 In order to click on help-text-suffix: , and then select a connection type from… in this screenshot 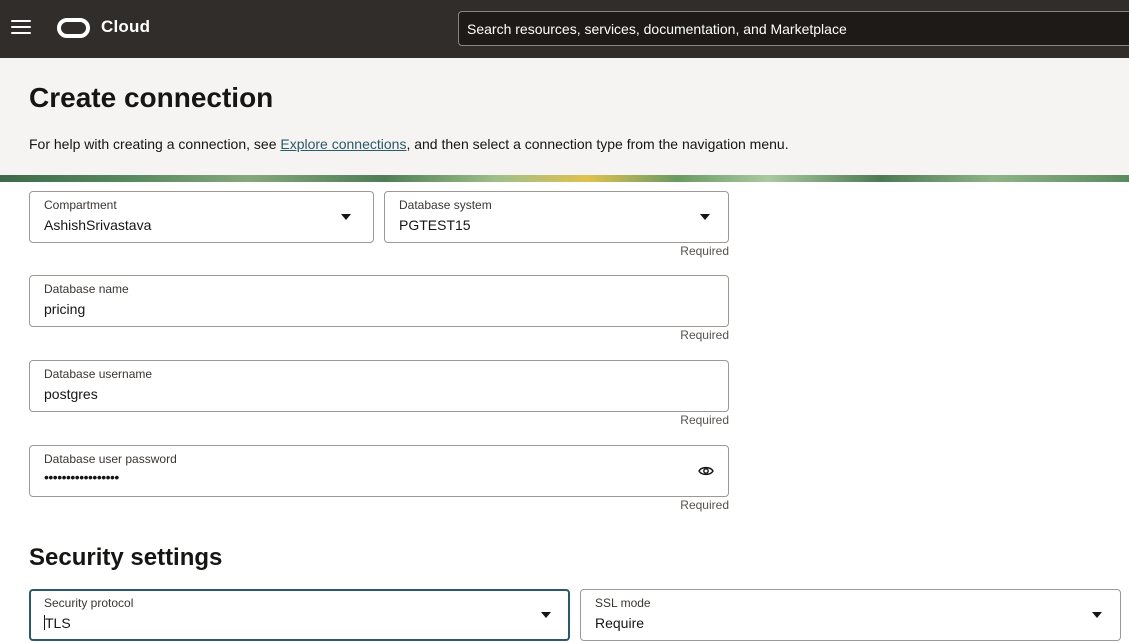, I will do `click(597, 144)`.